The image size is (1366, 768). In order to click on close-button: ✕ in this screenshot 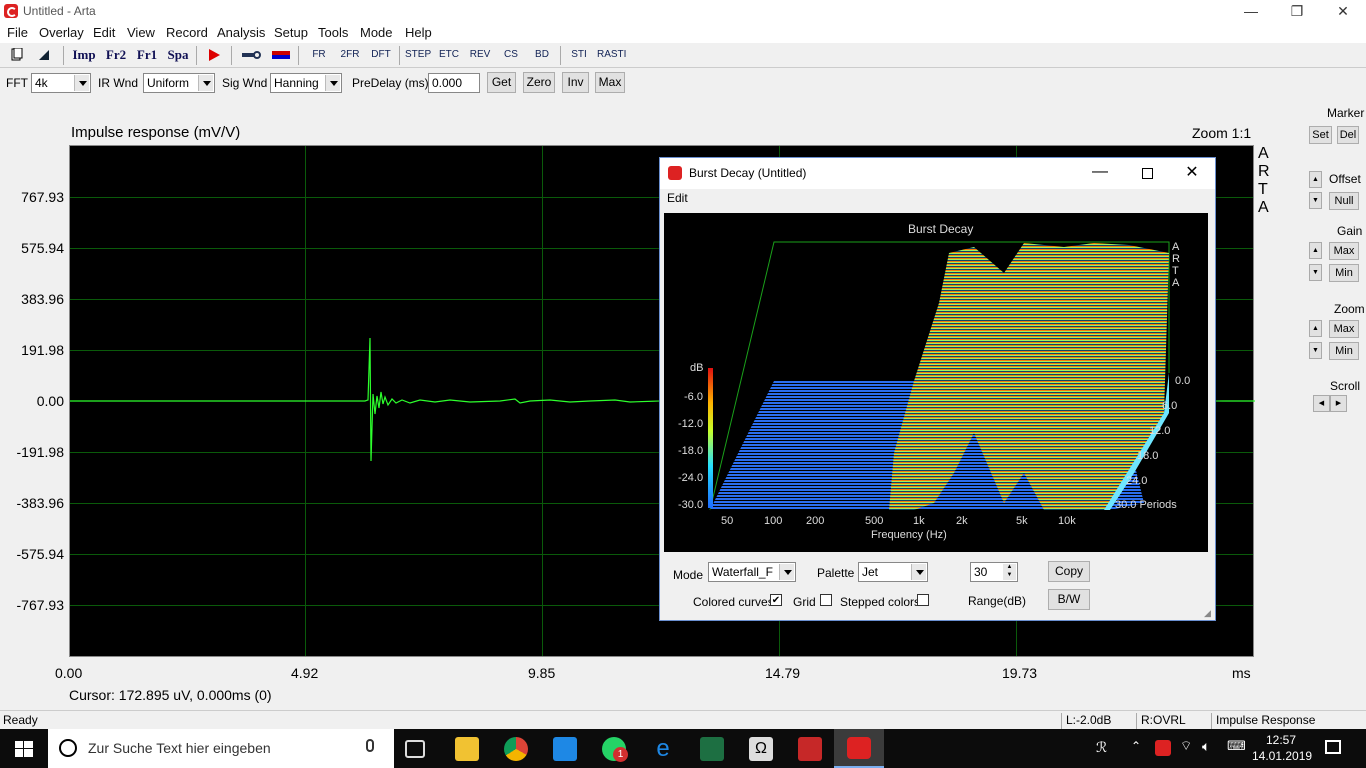, I will do `click(1343, 11)`.